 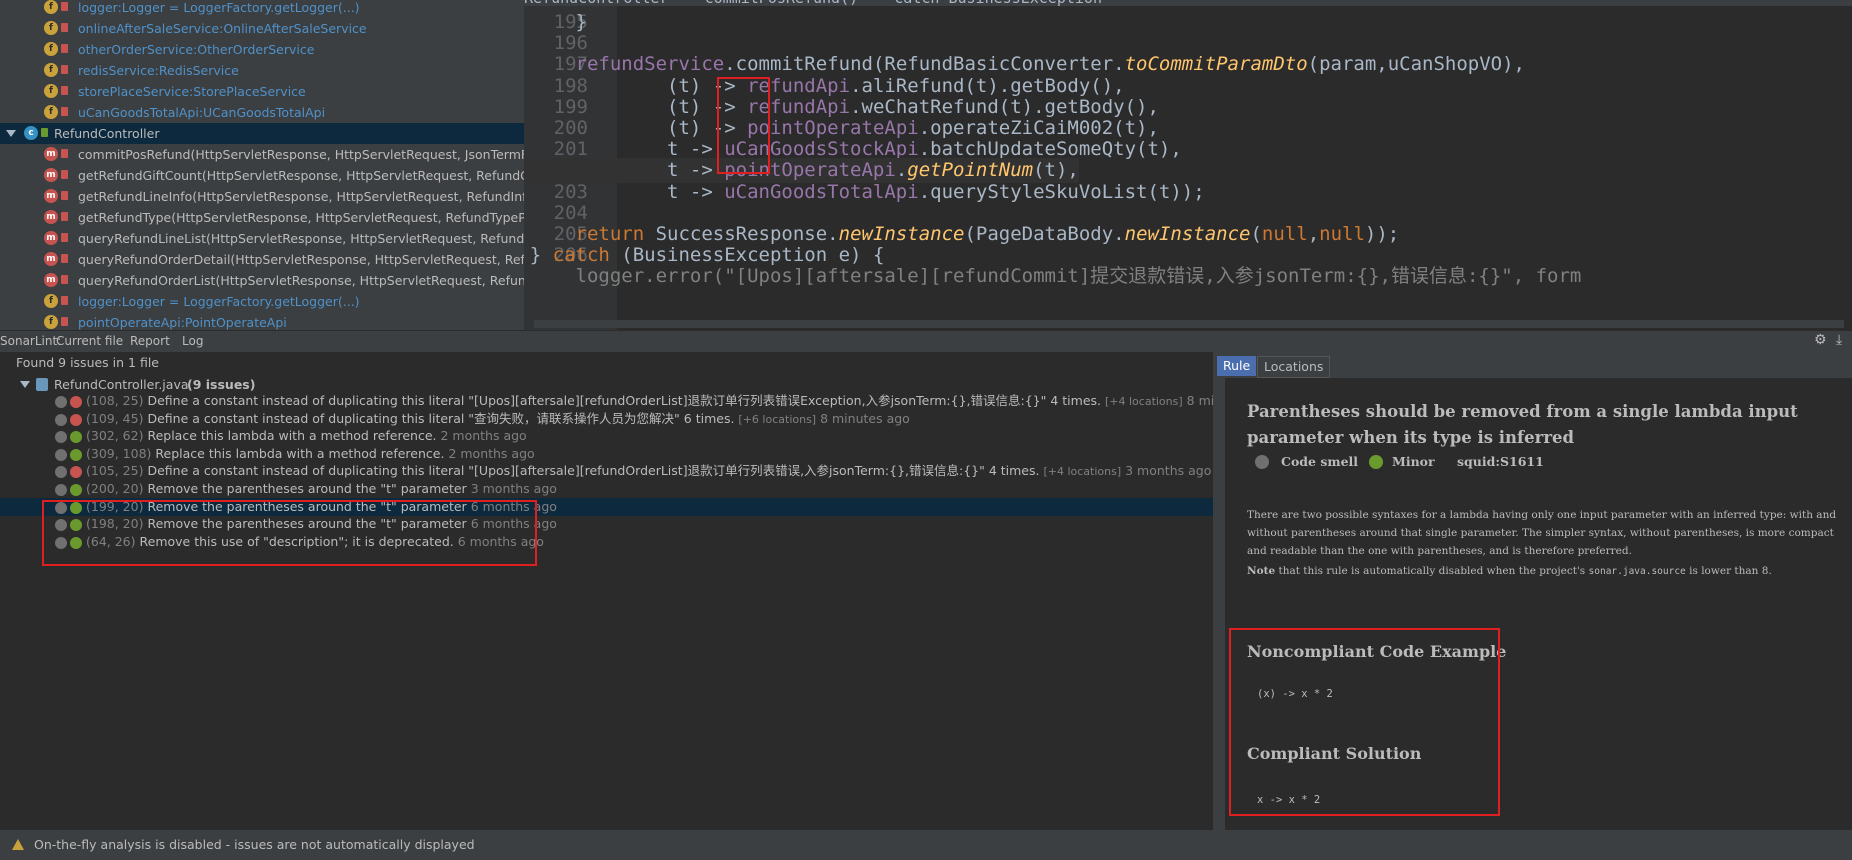 What do you see at coordinates (1294, 367) in the screenshot?
I see `tab-locations: Locations` at bounding box center [1294, 367].